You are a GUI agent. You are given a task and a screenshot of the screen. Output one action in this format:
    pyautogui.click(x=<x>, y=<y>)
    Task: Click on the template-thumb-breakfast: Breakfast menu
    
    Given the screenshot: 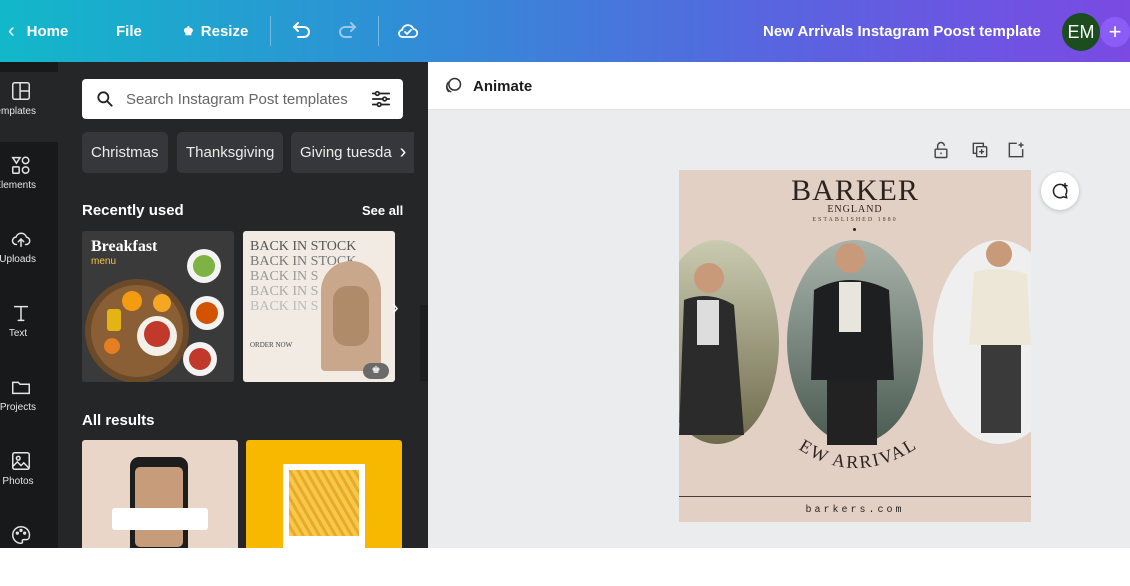 What is the action you would take?
    pyautogui.click(x=158, y=306)
    